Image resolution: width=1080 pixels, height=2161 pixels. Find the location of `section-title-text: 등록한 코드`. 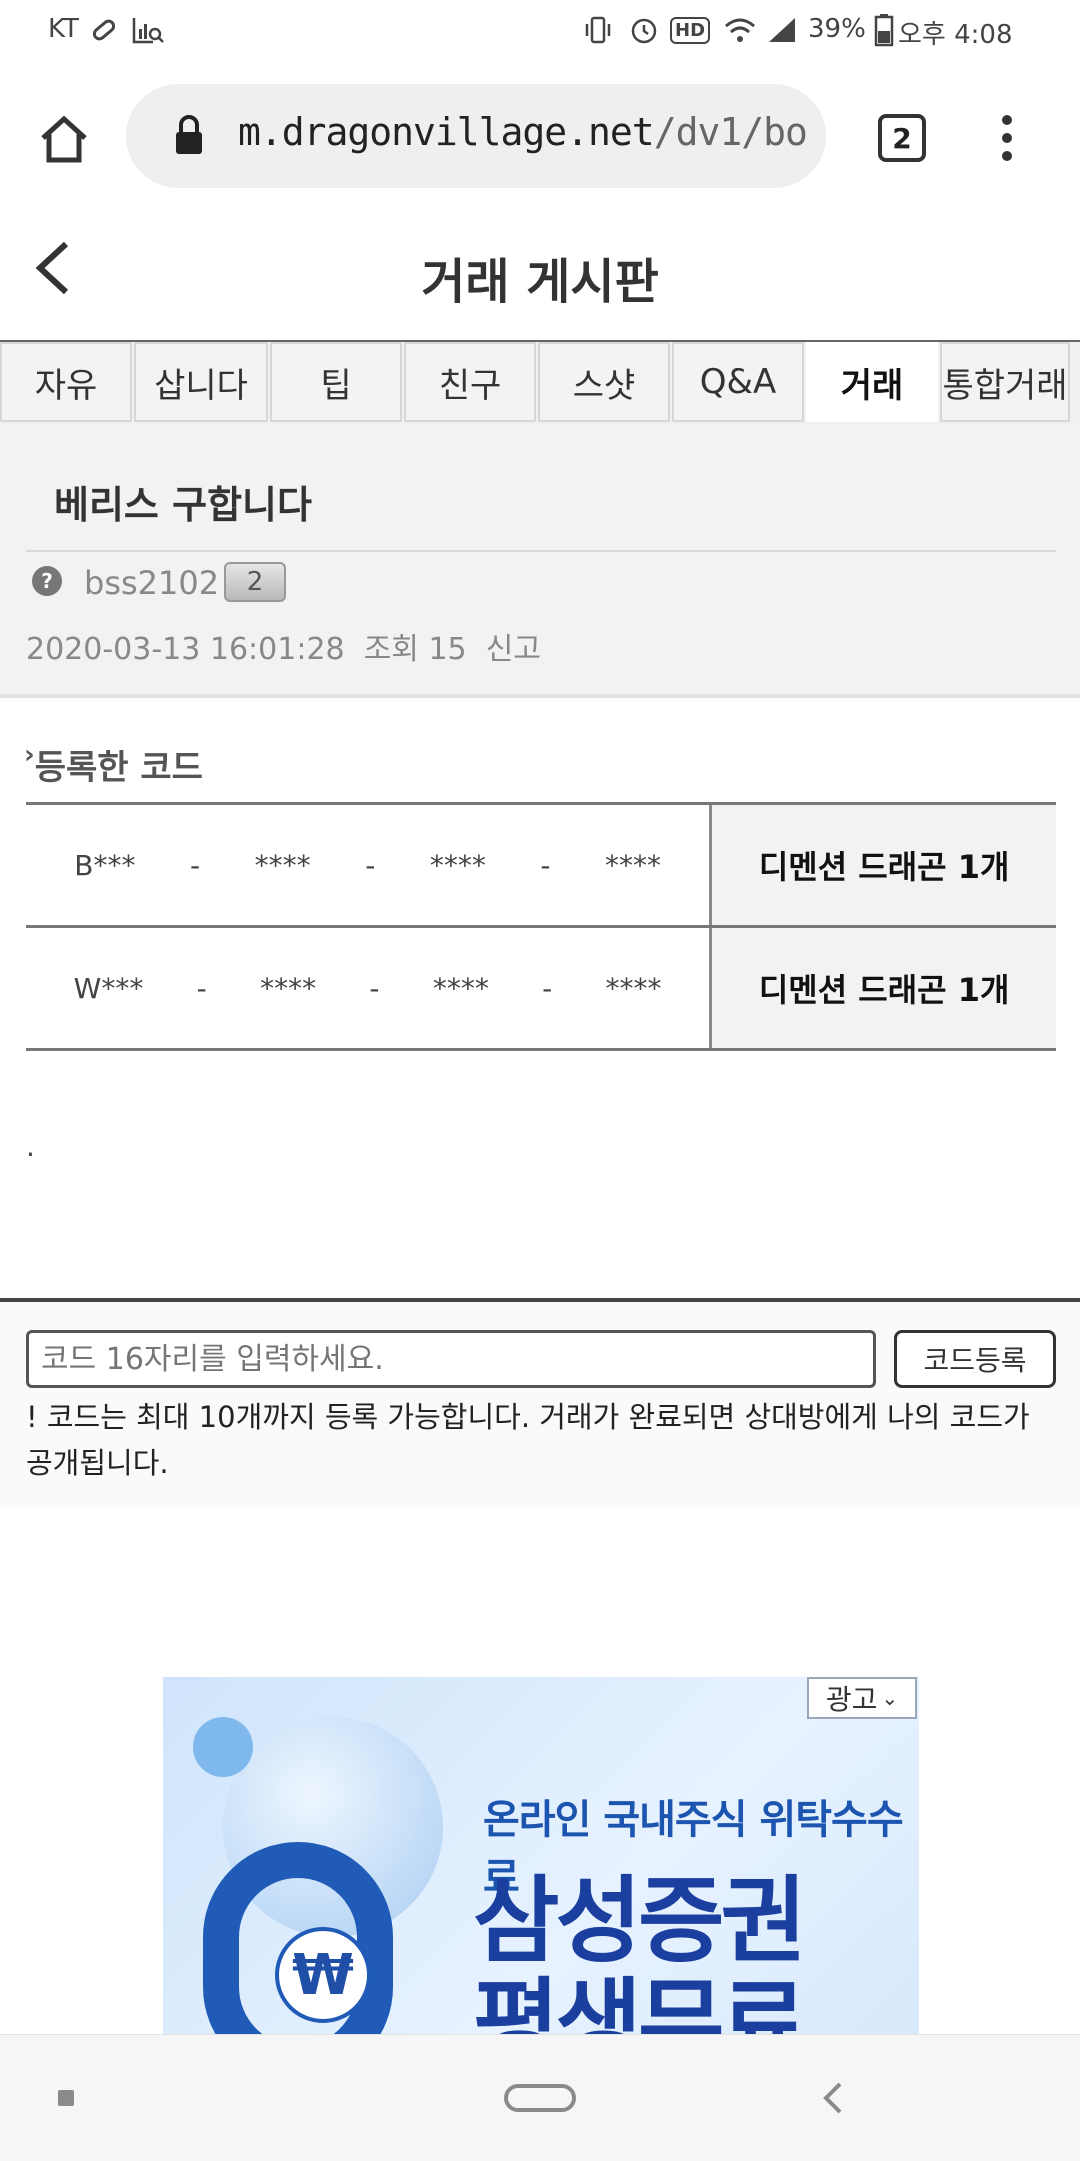

section-title-text: 등록한 코드 is located at coordinates (118, 768).